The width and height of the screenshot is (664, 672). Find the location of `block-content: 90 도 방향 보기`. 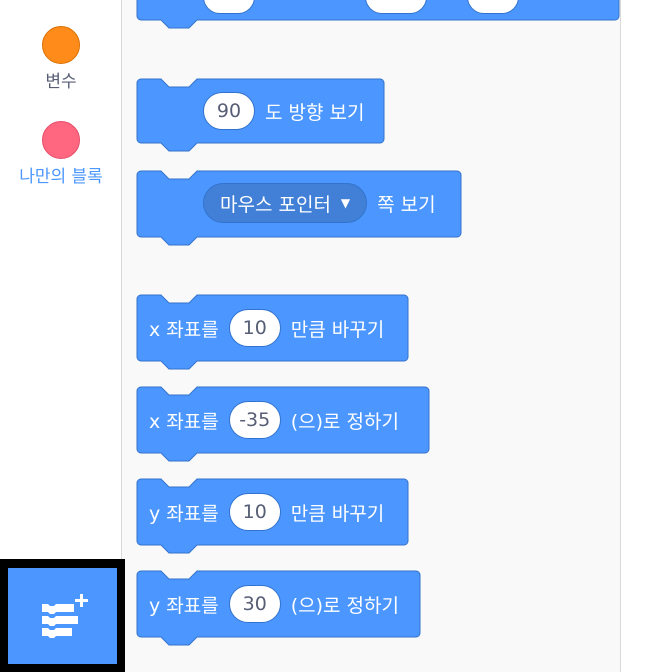

block-content: 90 도 방향 보기 is located at coordinates (283, 111).